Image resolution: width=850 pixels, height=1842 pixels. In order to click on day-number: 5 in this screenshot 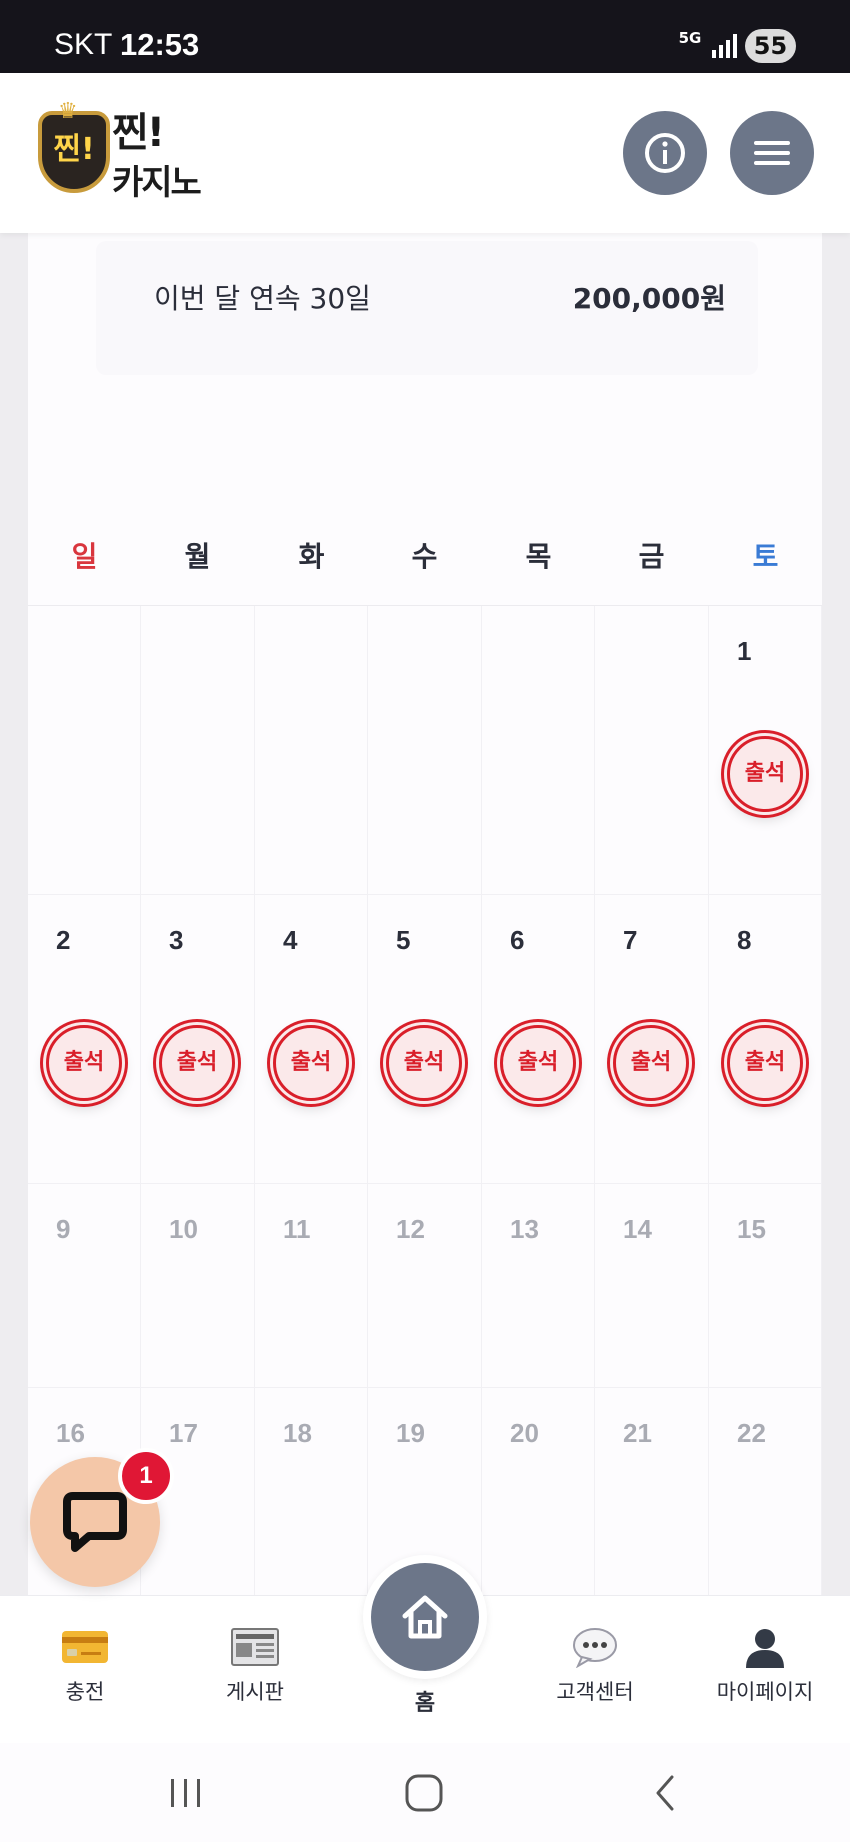, I will do `click(403, 940)`.